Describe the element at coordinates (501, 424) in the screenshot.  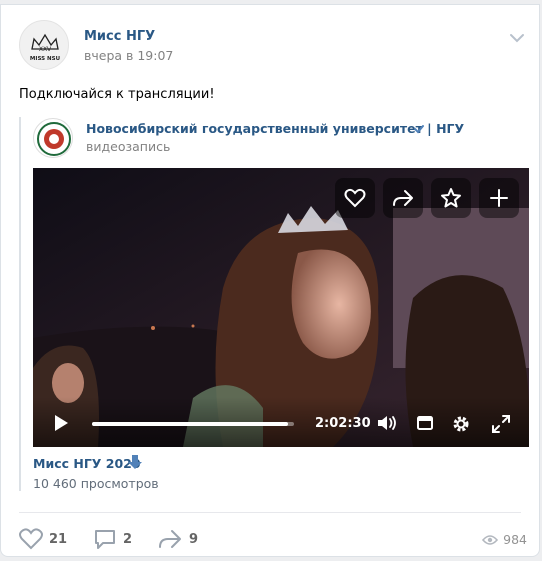
I see `fullscreen-icon` at that location.